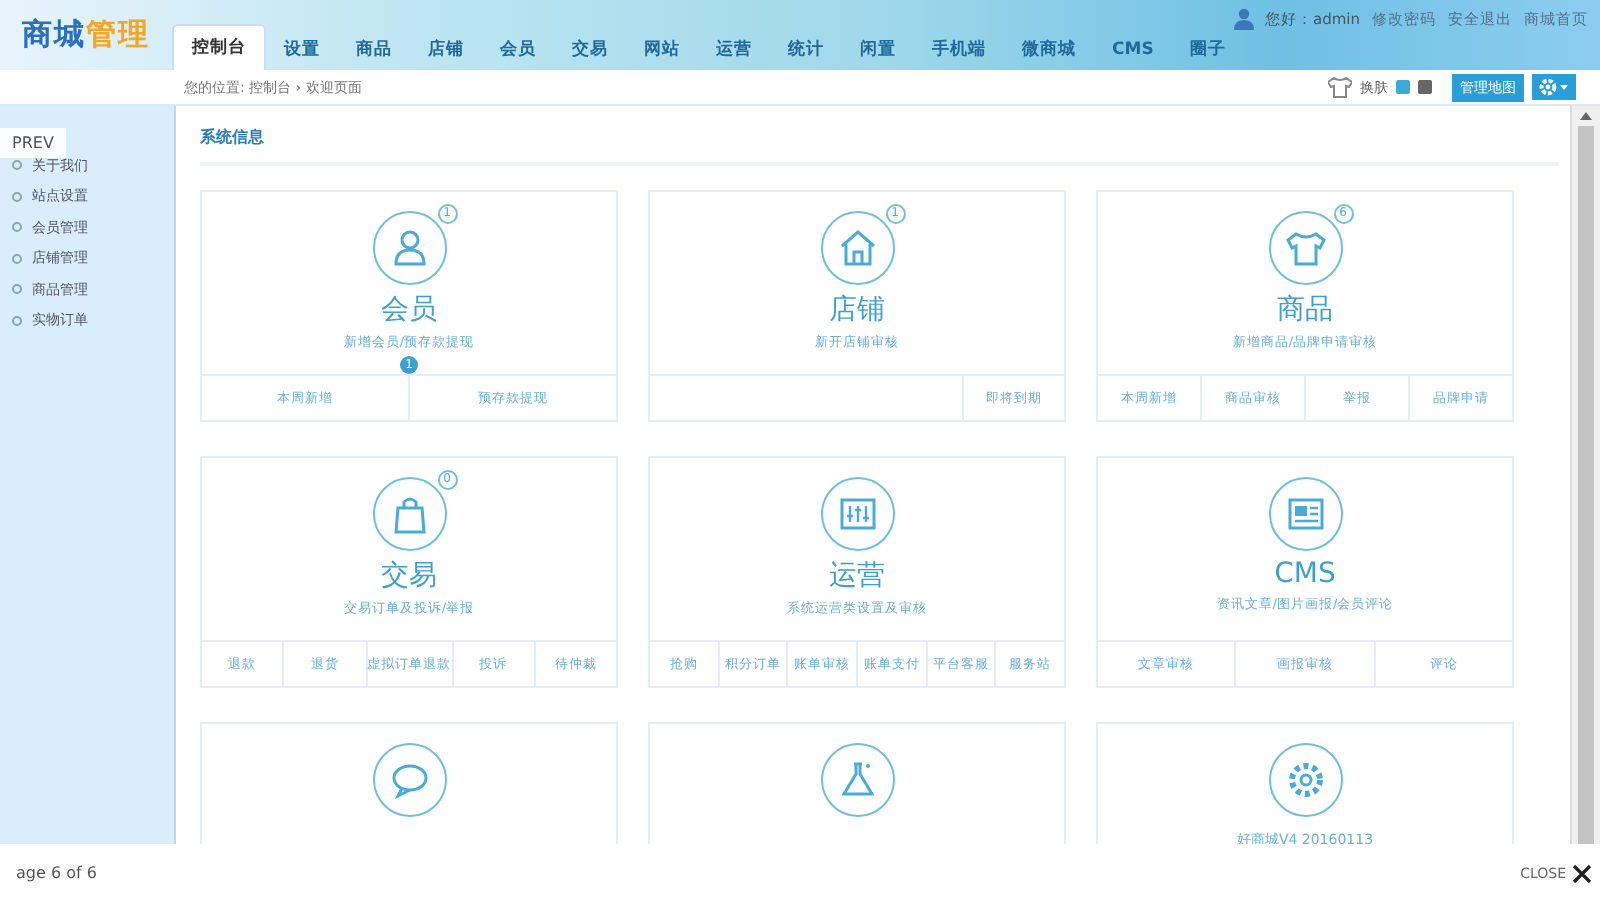 Image resolution: width=1600 pixels, height=902 pixels. What do you see at coordinates (662, 50) in the screenshot?
I see `nav-tab: 网站` at bounding box center [662, 50].